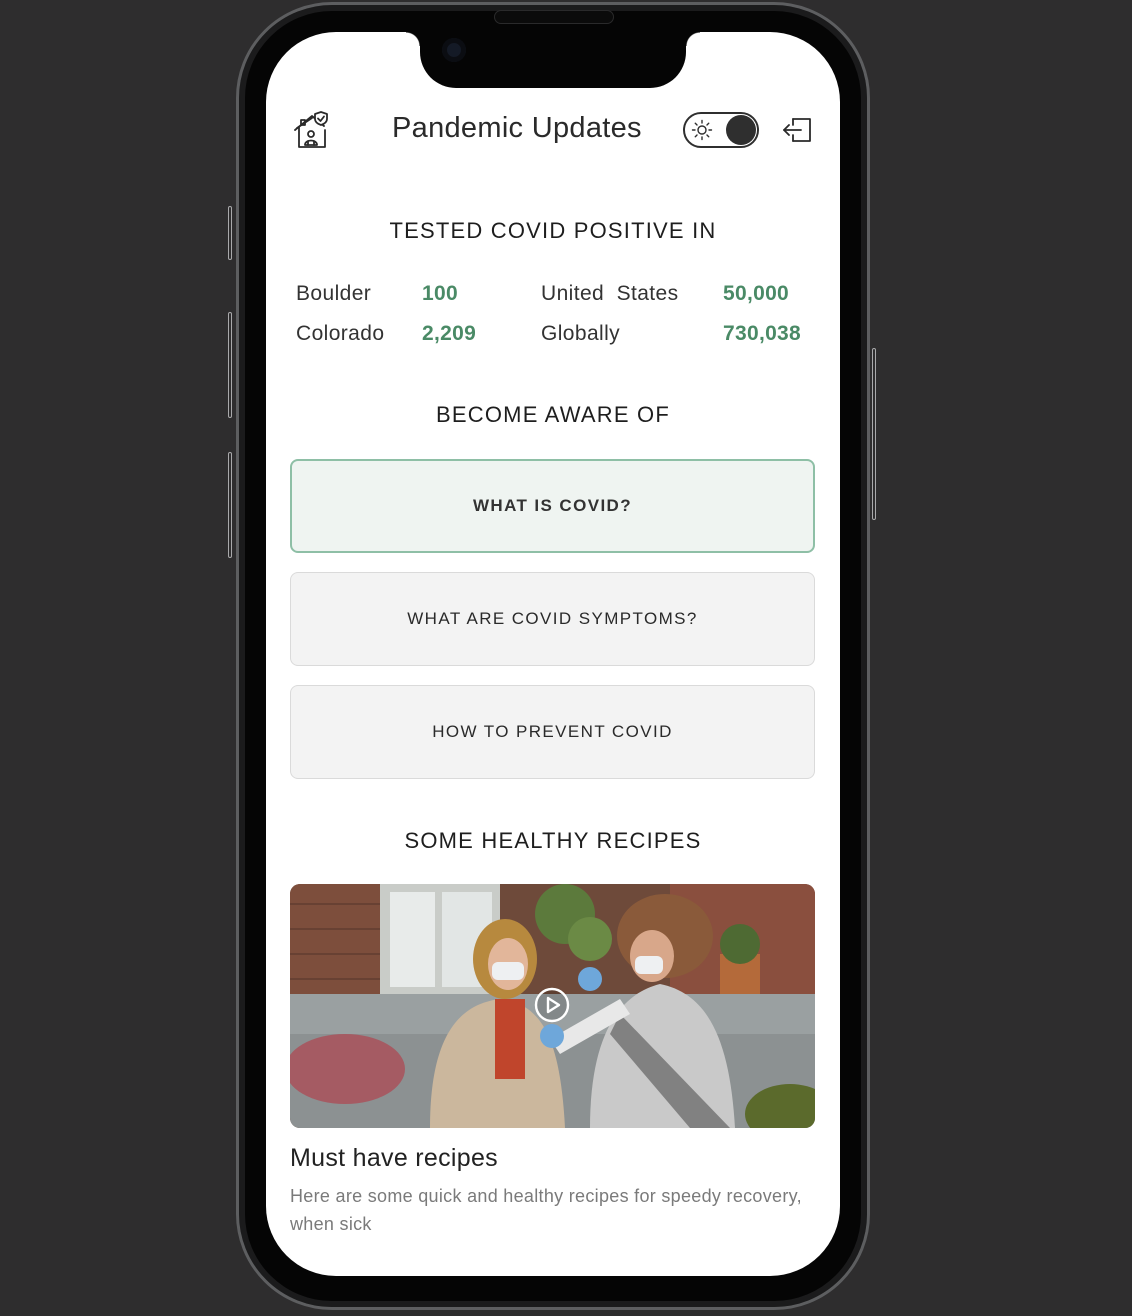 This screenshot has height=1316, width=1132. Describe the element at coordinates (517, 128) in the screenshot. I see `page-title: Pandemic Updates` at that location.